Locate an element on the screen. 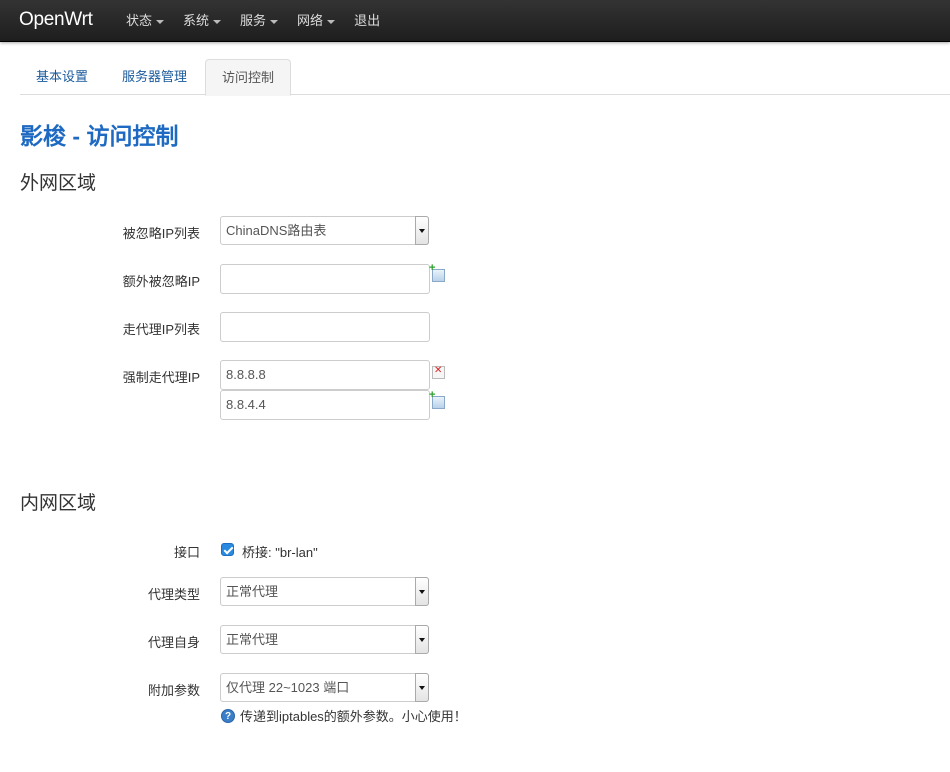  extra-ignore-label: 额外被忽略IP is located at coordinates (161, 281).